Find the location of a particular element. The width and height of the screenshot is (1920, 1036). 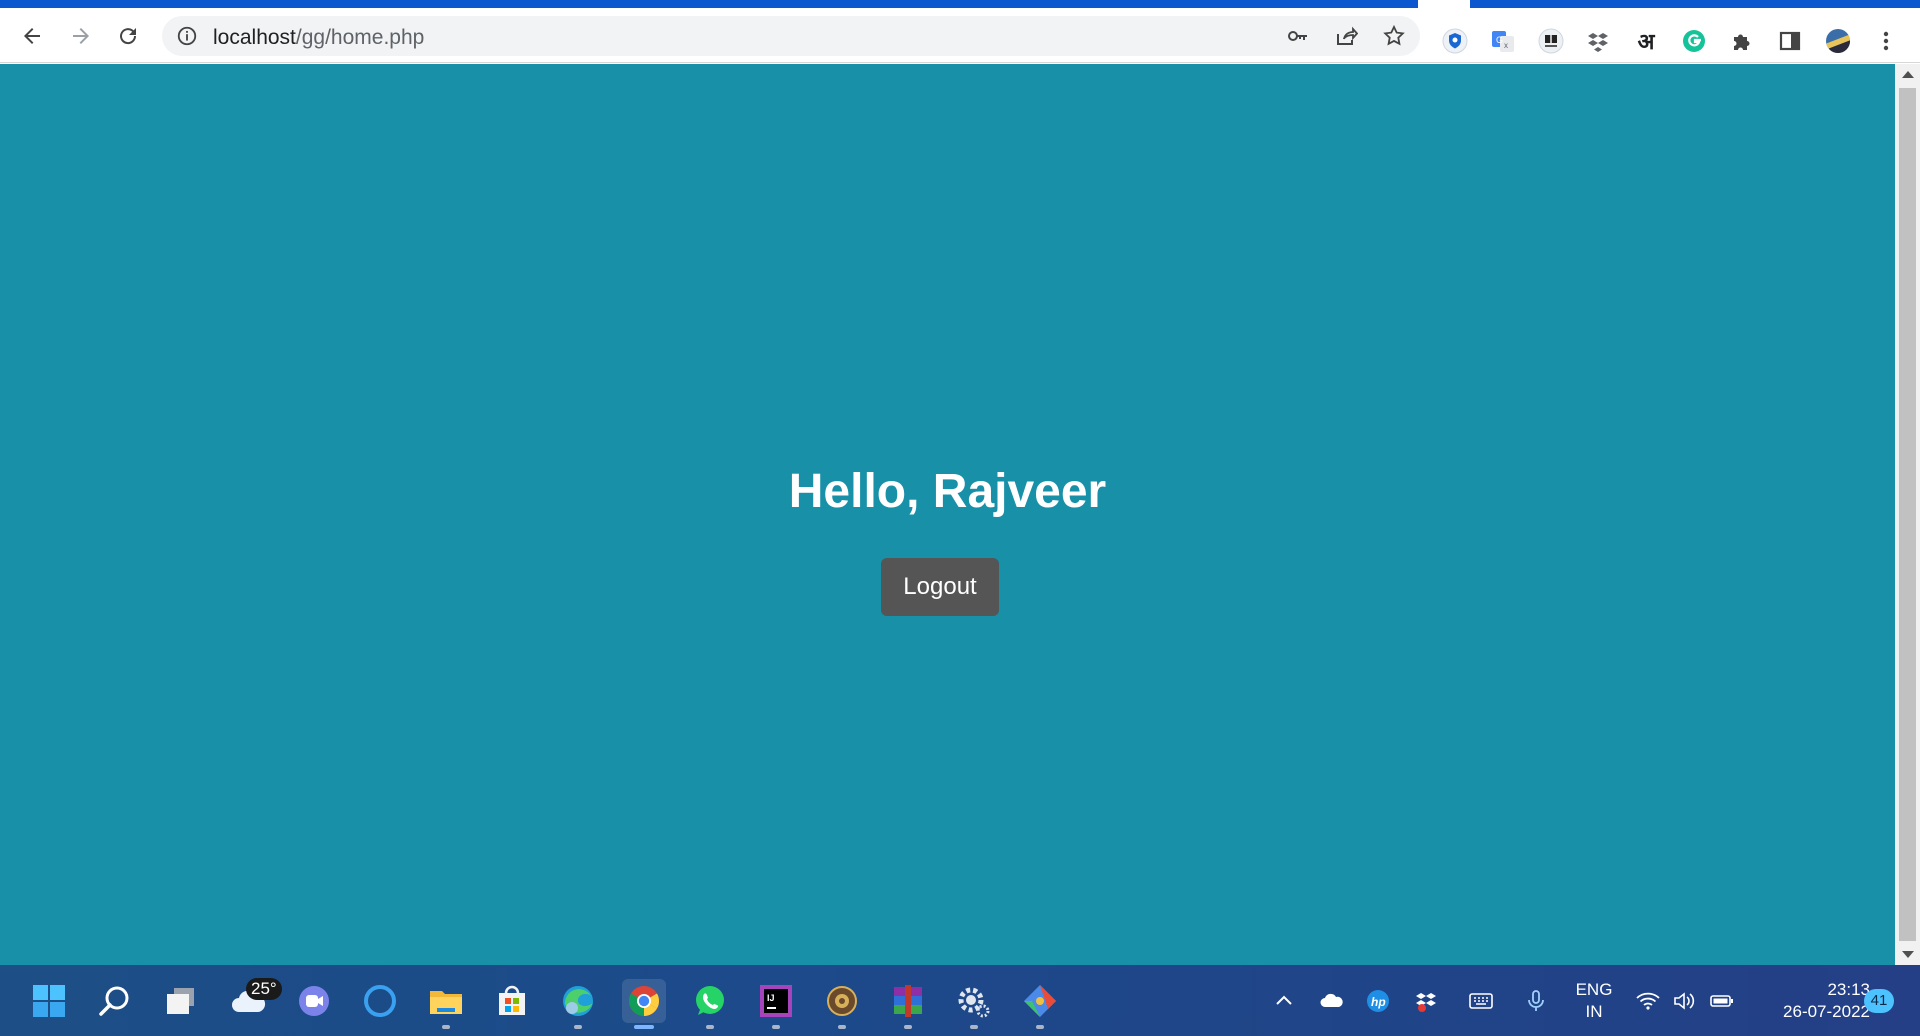

side-panel-button is located at coordinates (1790, 41).